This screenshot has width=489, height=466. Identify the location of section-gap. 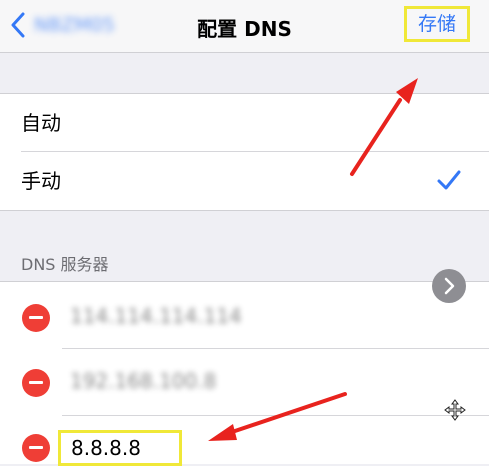
(244, 73).